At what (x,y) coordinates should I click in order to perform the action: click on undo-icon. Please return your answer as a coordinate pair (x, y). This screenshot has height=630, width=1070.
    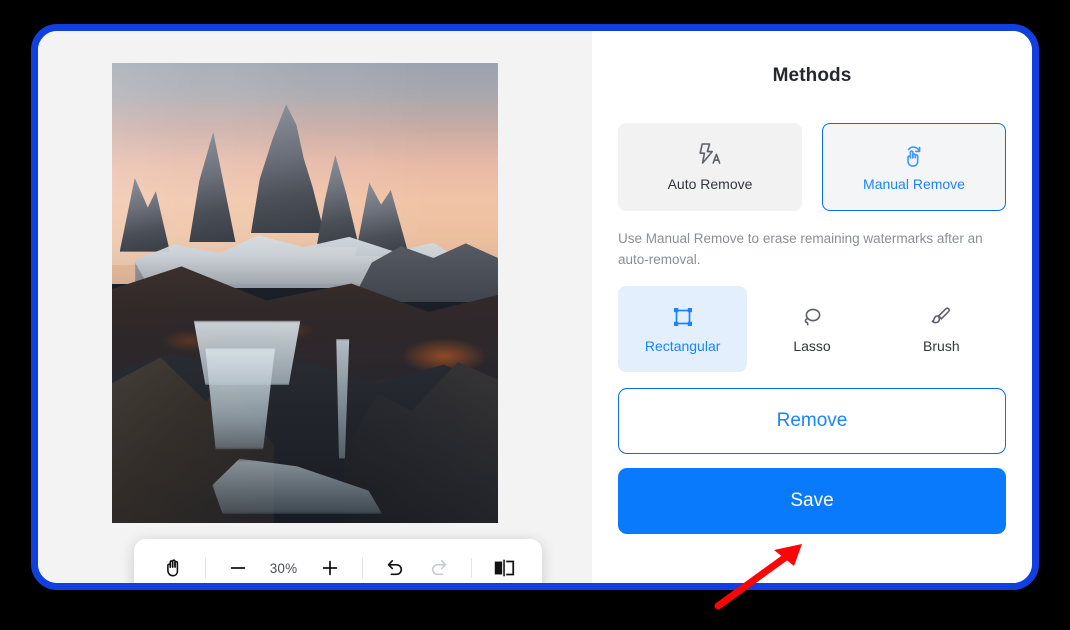
    Looking at the image, I should click on (394, 568).